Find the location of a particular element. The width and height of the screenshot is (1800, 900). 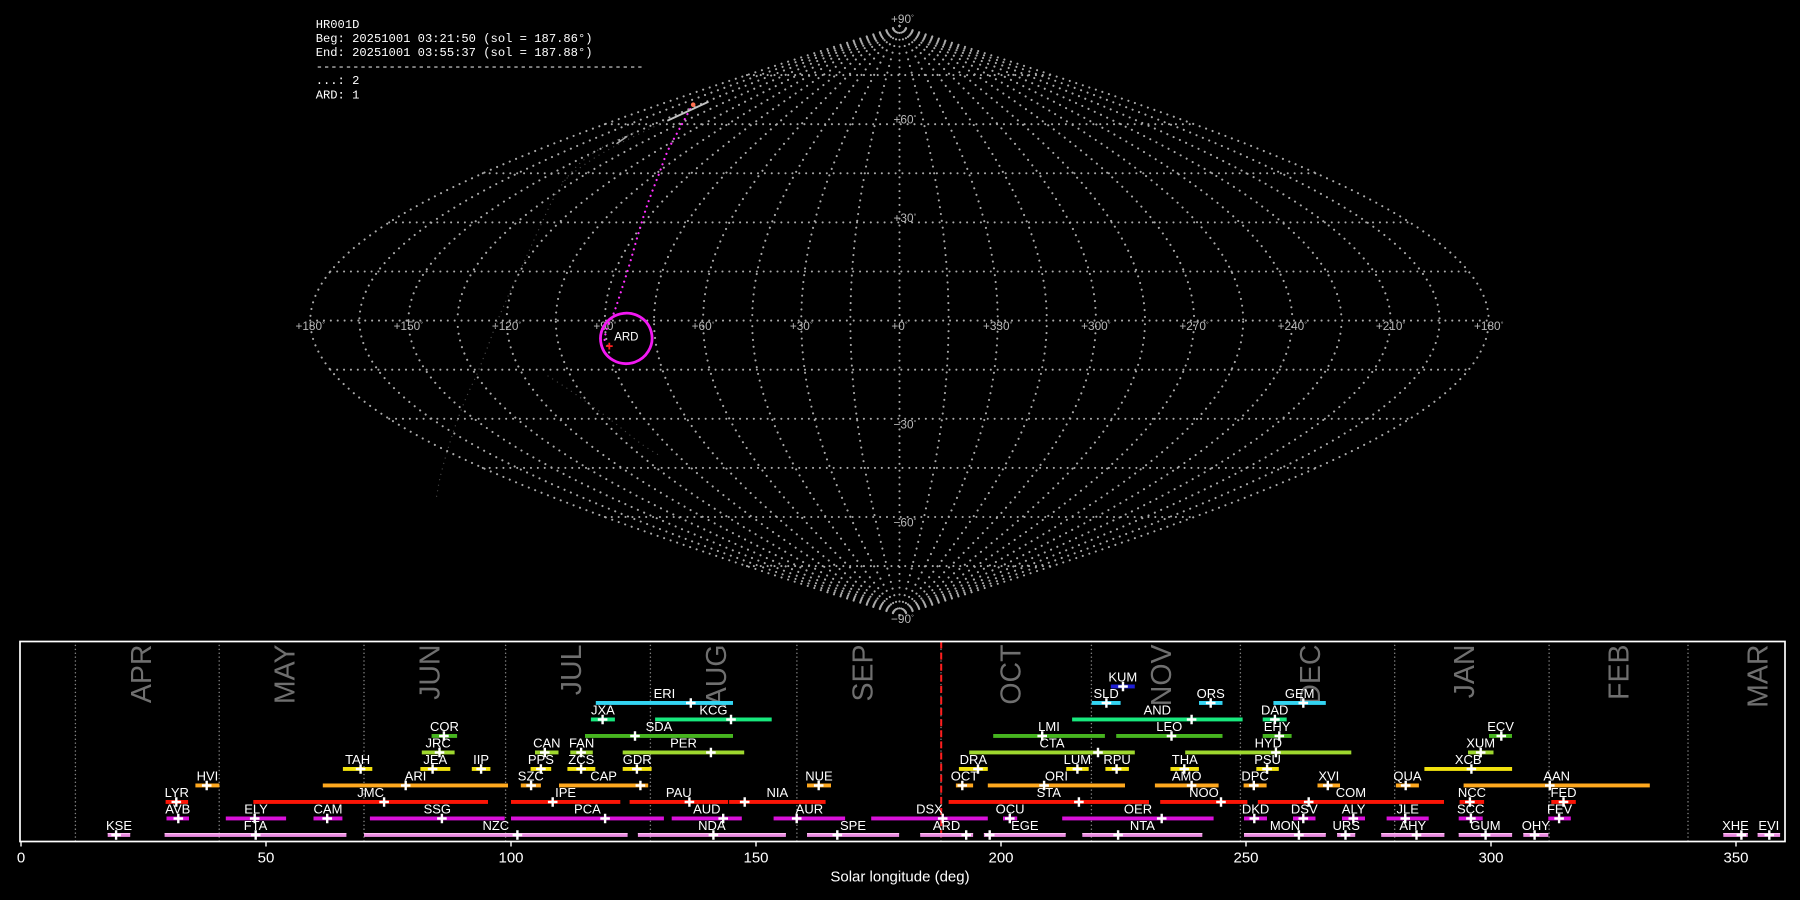

svg-text: +210° is located at coordinates (1391, 326).